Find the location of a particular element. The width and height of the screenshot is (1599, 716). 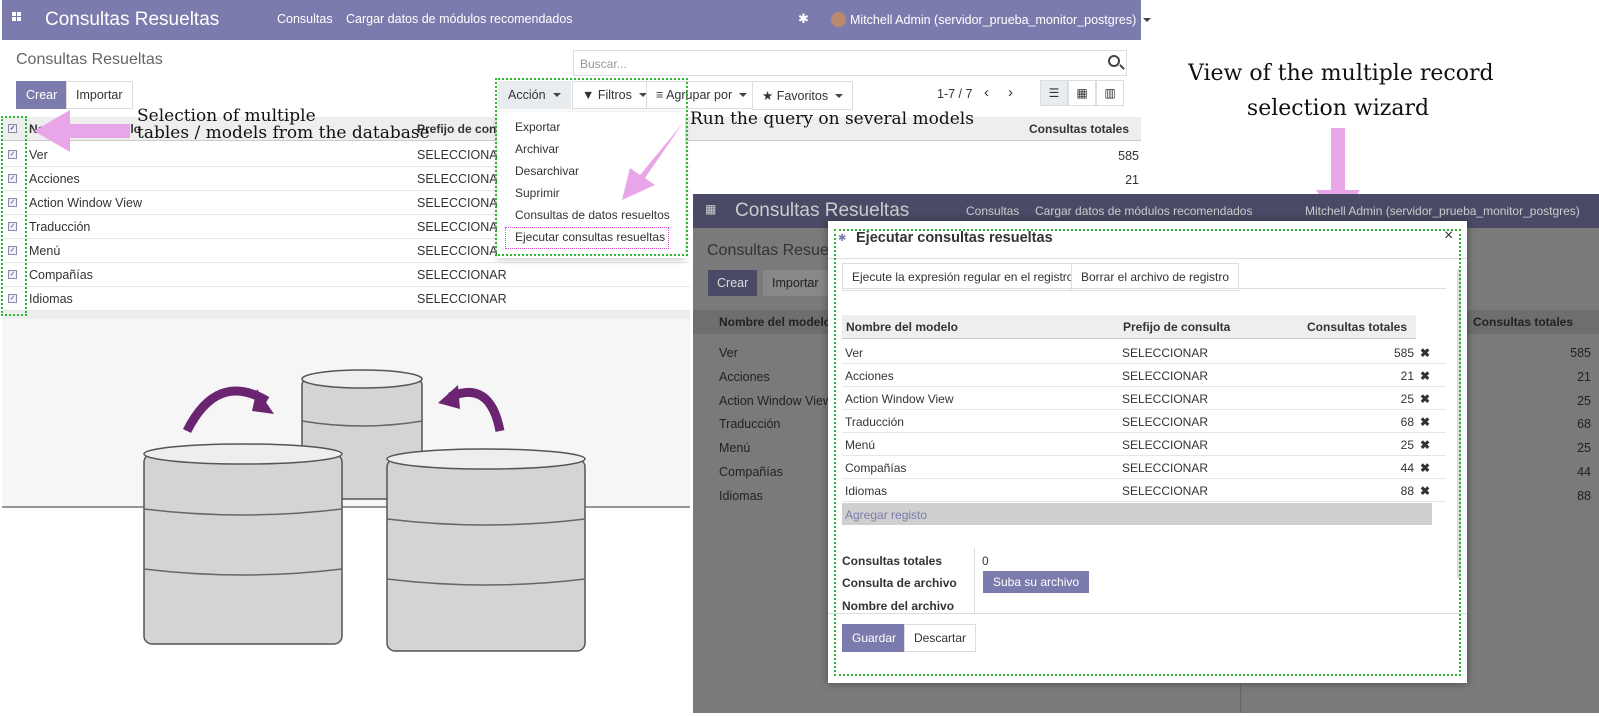

arrow-left-icon is located at coordinates (82, 131).